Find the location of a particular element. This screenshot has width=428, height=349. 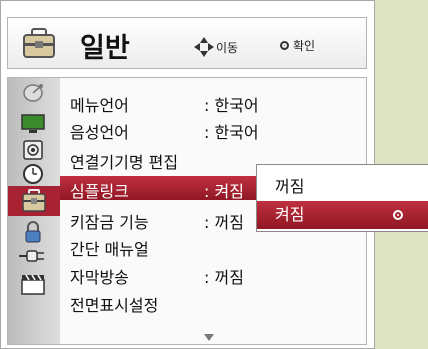

category-sidebar is located at coordinates (34, 211).